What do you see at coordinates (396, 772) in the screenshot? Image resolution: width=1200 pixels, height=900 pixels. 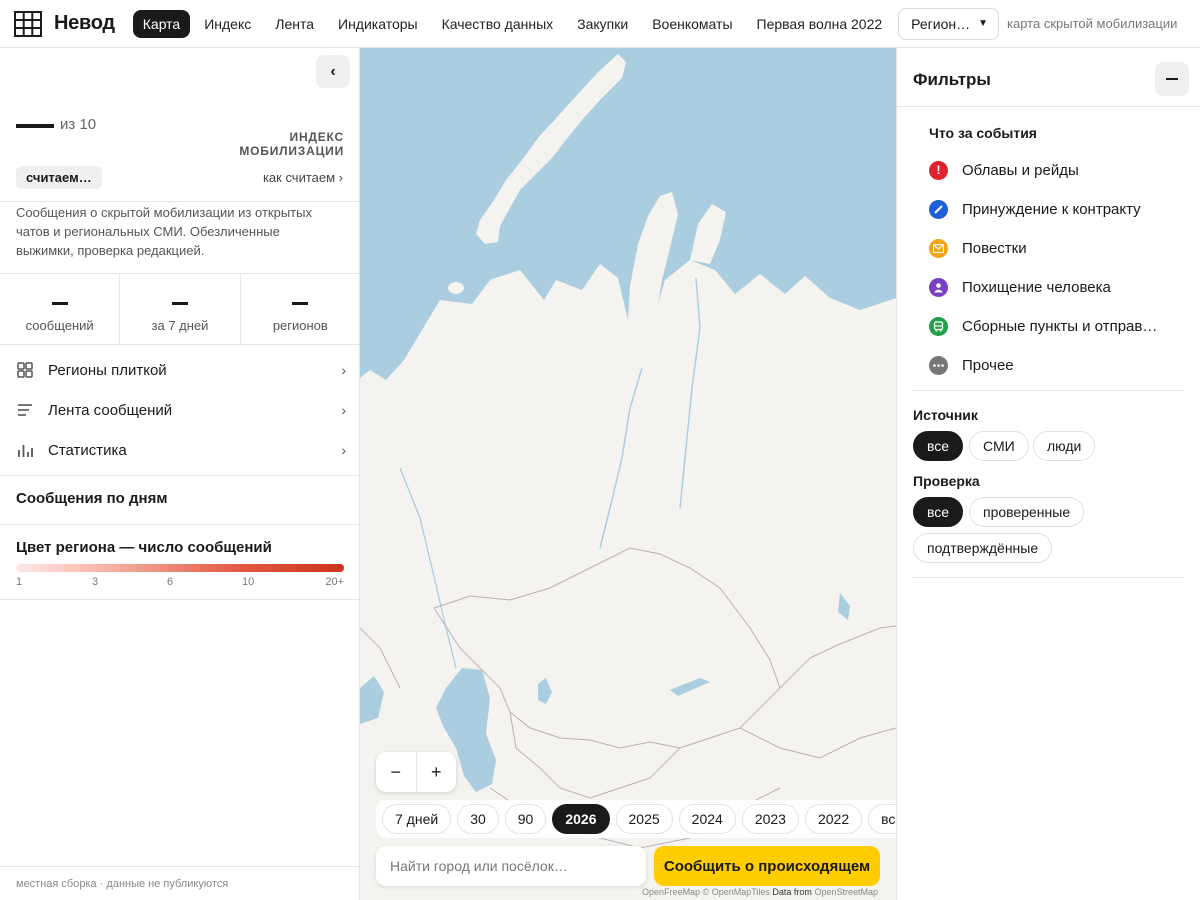 I see `zoom-out-button: −` at bounding box center [396, 772].